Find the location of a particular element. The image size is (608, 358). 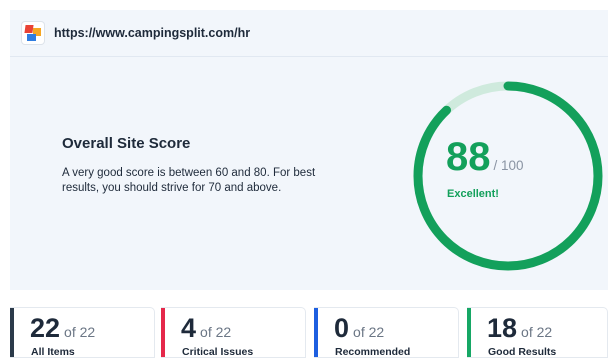

stat-good-results: 18 of 22 Good Results is located at coordinates (537, 332).